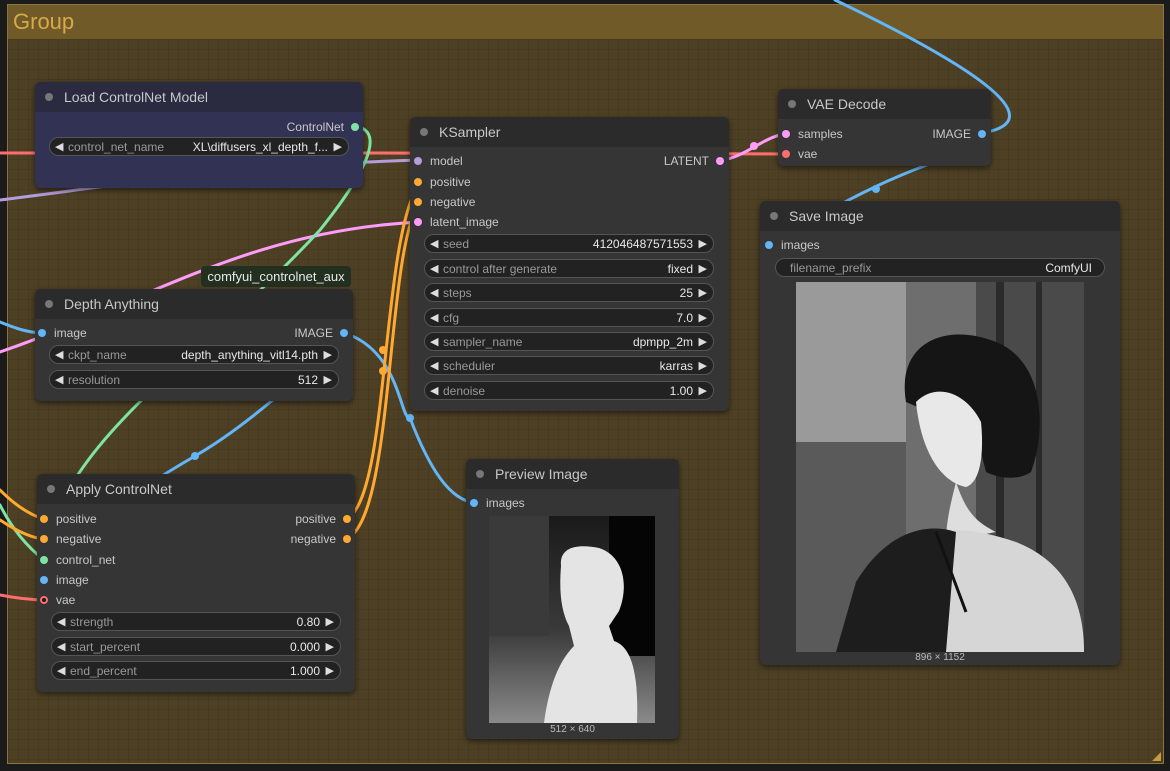 This screenshot has width=1170, height=771. I want to click on node-title-save-image: Save Image, so click(940, 216).